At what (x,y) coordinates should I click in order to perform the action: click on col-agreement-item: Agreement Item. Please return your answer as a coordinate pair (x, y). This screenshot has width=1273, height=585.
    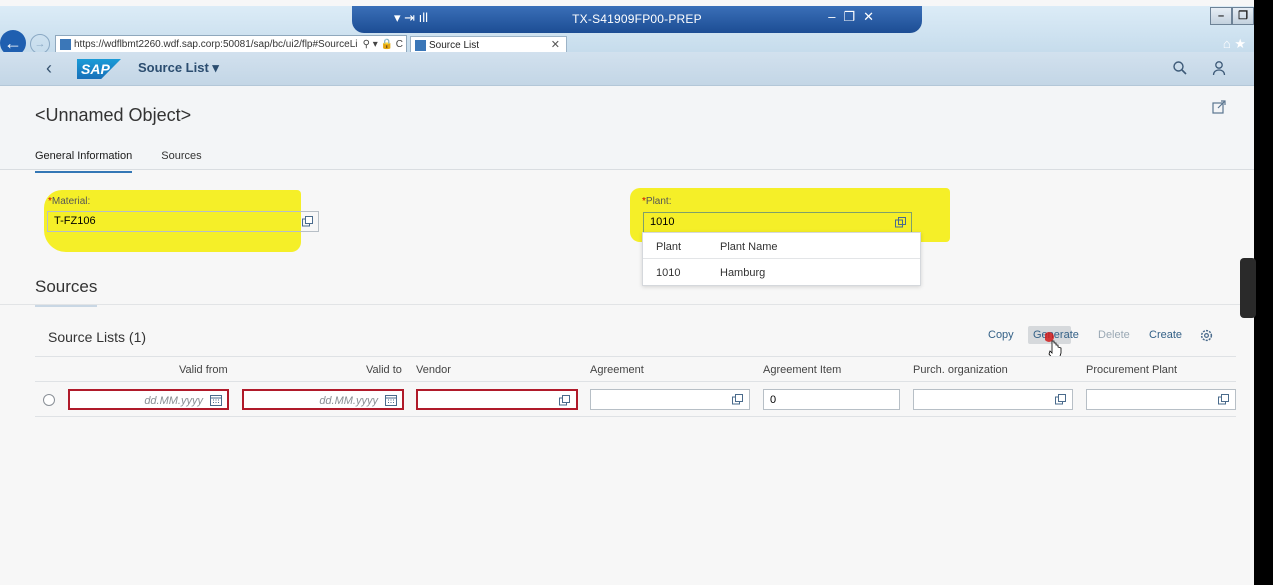
    Looking at the image, I should click on (802, 370).